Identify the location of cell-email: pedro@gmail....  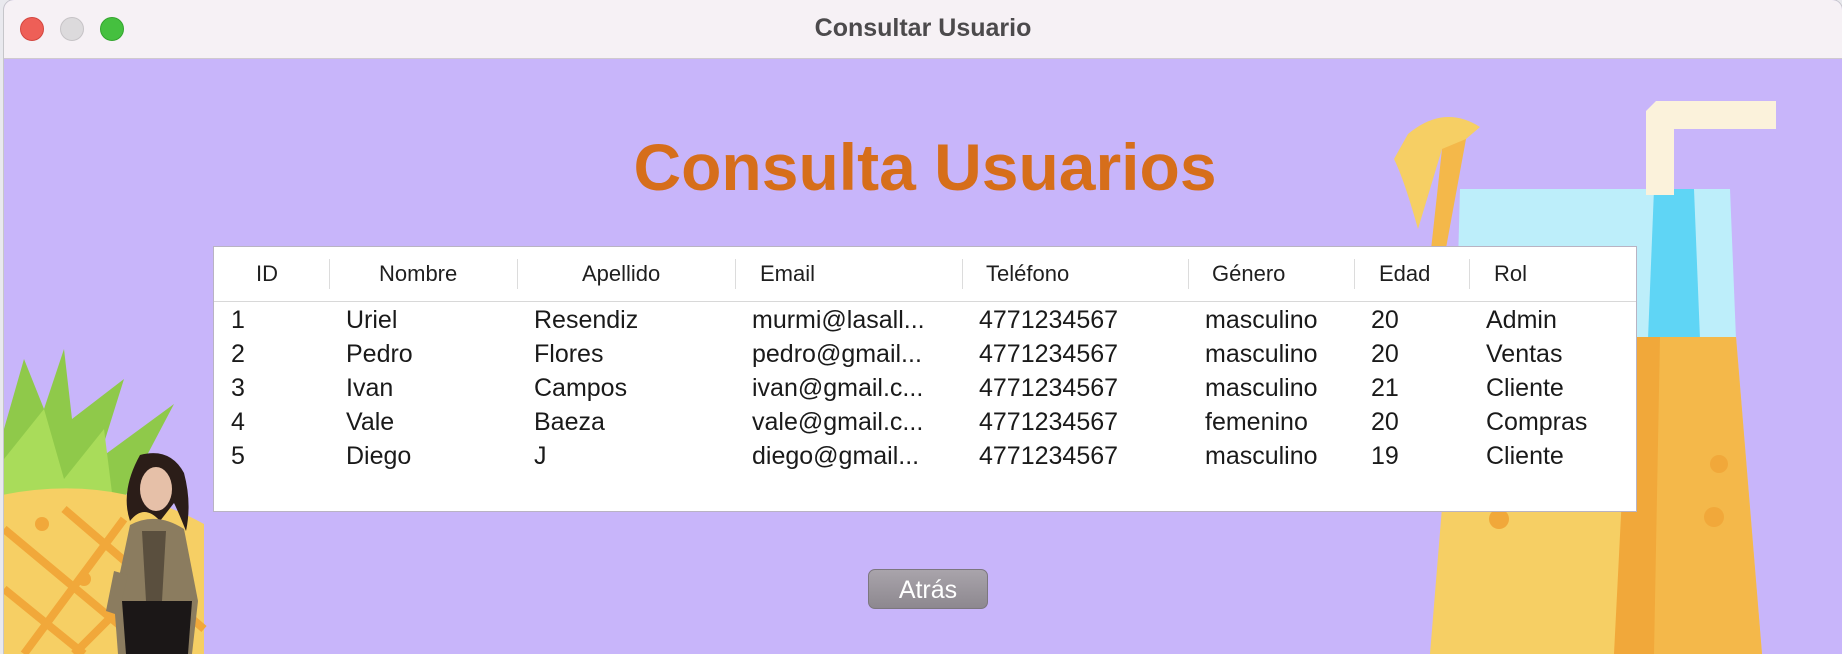
(837, 354).